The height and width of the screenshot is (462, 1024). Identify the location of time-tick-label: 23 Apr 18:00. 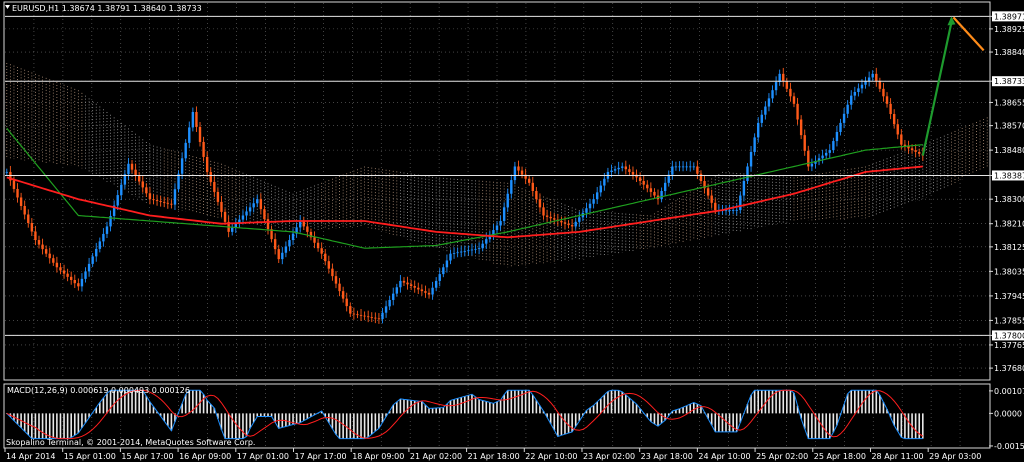
(667, 456).